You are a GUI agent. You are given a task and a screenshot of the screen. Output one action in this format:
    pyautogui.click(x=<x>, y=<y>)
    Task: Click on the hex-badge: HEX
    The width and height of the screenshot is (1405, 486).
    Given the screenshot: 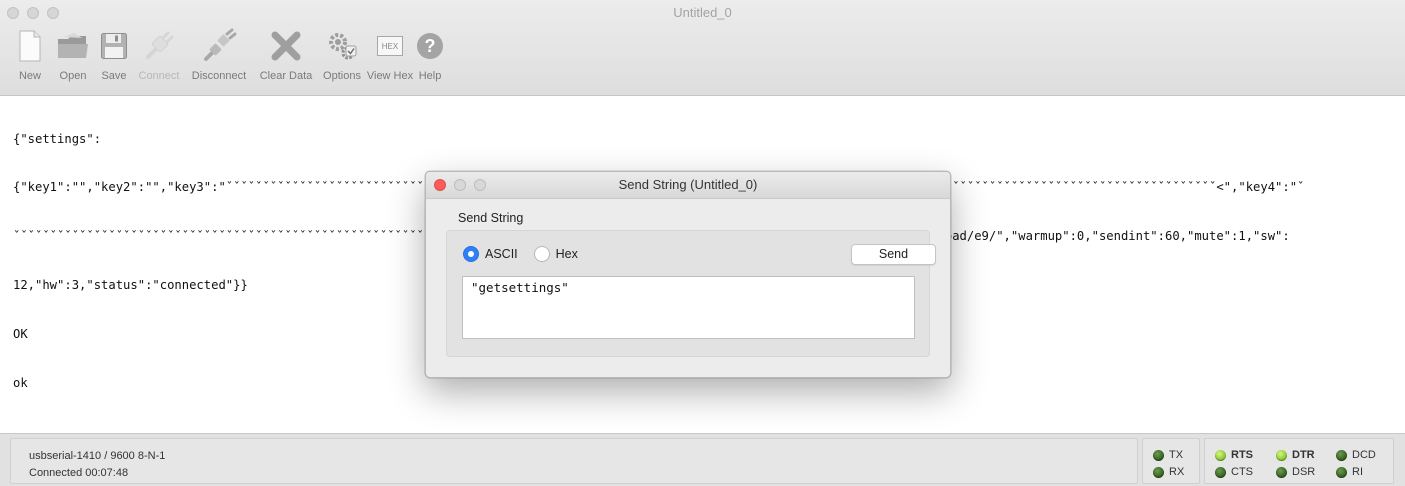 What is the action you would take?
    pyautogui.click(x=390, y=46)
    